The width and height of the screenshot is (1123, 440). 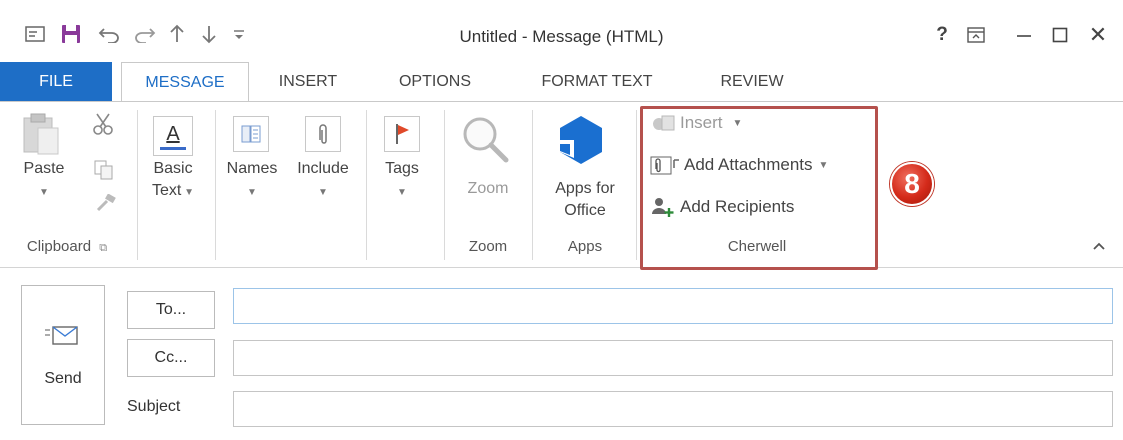 I want to click on tab-file: FILE, so click(x=56, y=82).